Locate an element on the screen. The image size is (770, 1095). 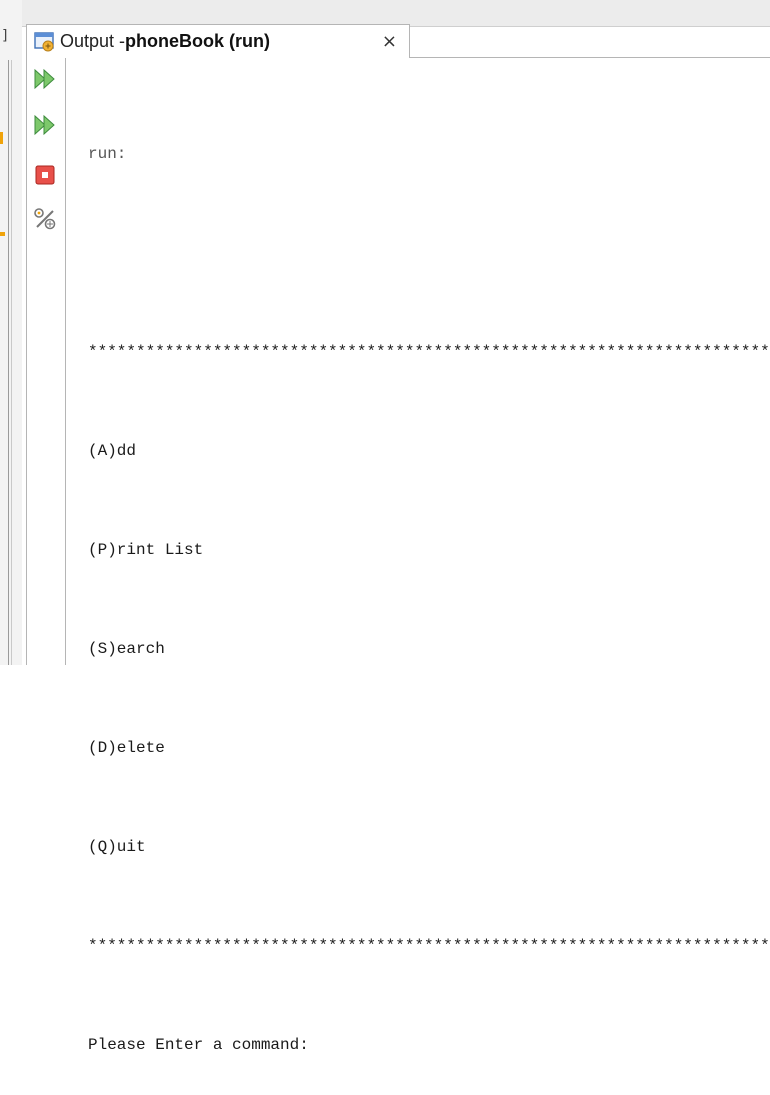
console-line: (A)dd is located at coordinates (112, 451).